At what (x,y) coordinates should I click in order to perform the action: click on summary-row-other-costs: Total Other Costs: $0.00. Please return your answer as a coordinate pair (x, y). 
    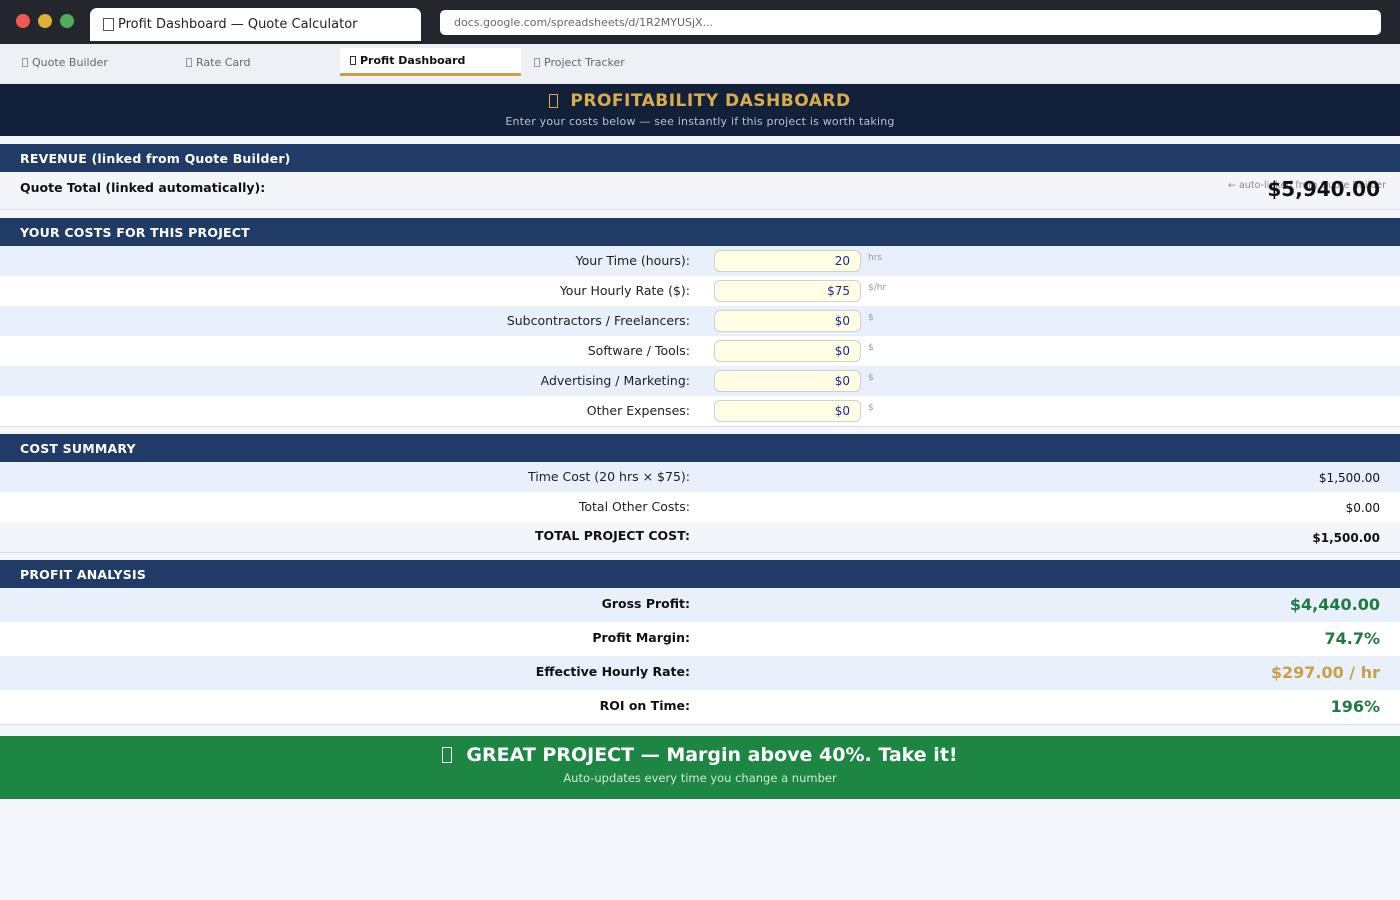
    Looking at the image, I should click on (700, 507).